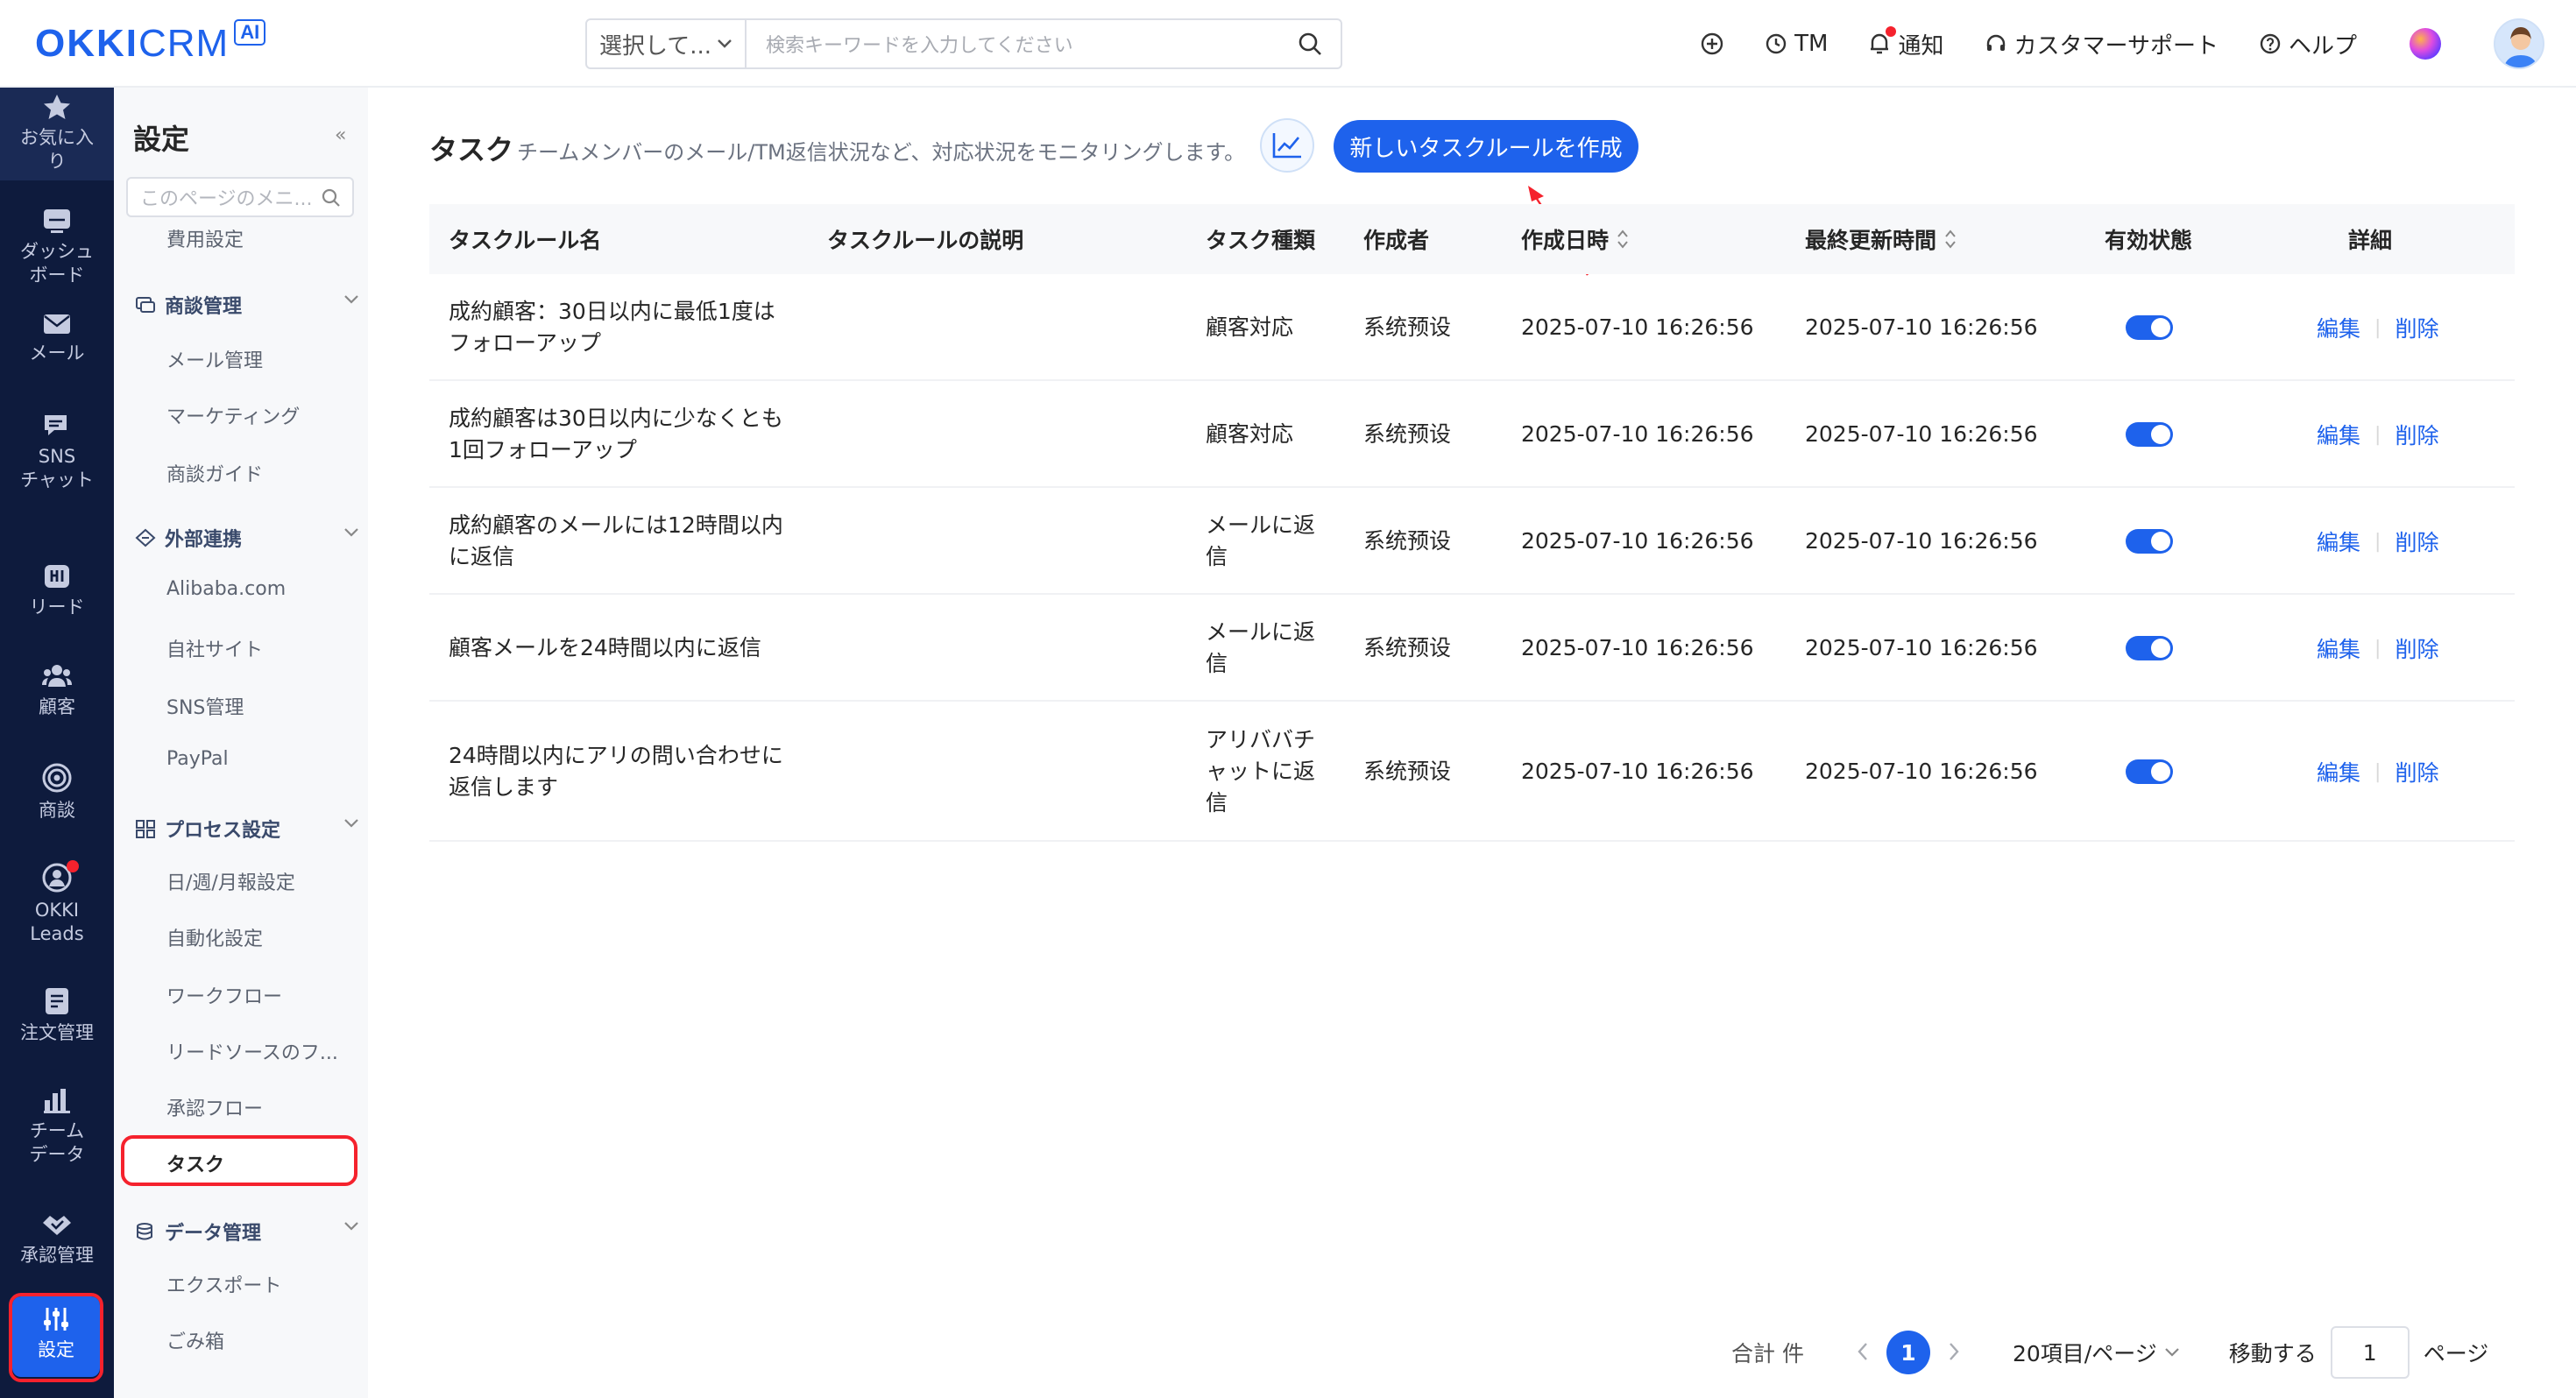 This screenshot has width=2576, height=1398. Describe the element at coordinates (2096, 1352) in the screenshot. I see `page-size-select: 20項目/ページ` at that location.